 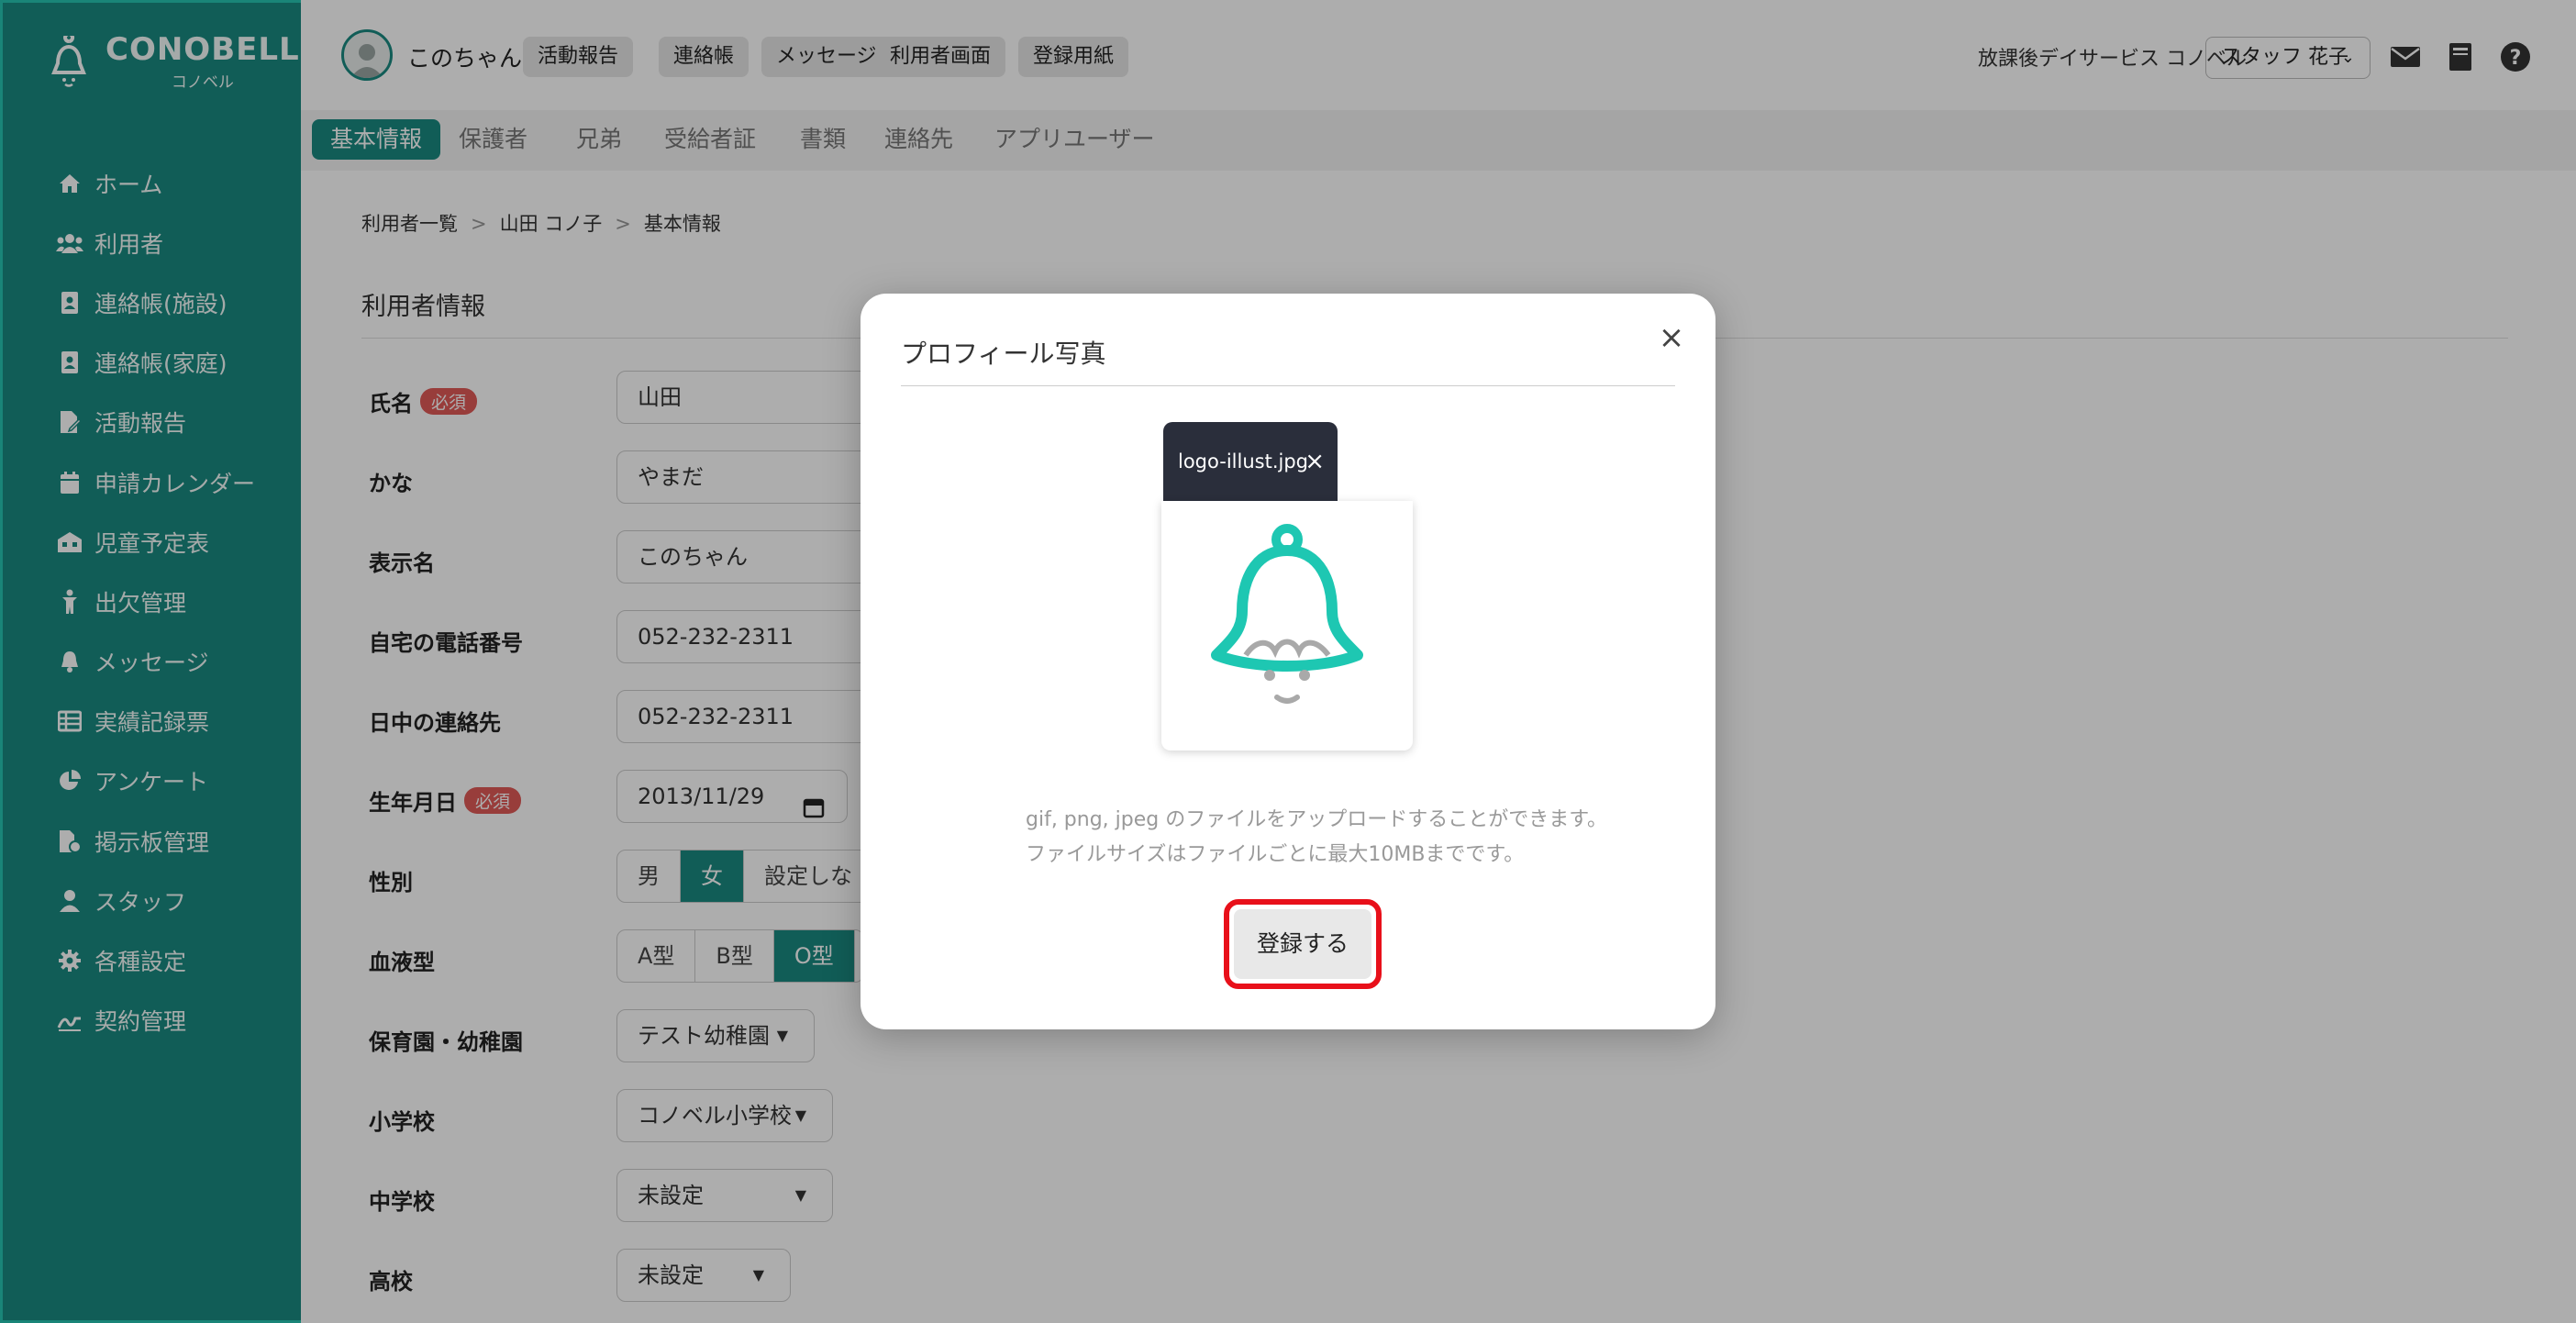 I want to click on register-button-highlight: 登録する, so click(x=1303, y=944).